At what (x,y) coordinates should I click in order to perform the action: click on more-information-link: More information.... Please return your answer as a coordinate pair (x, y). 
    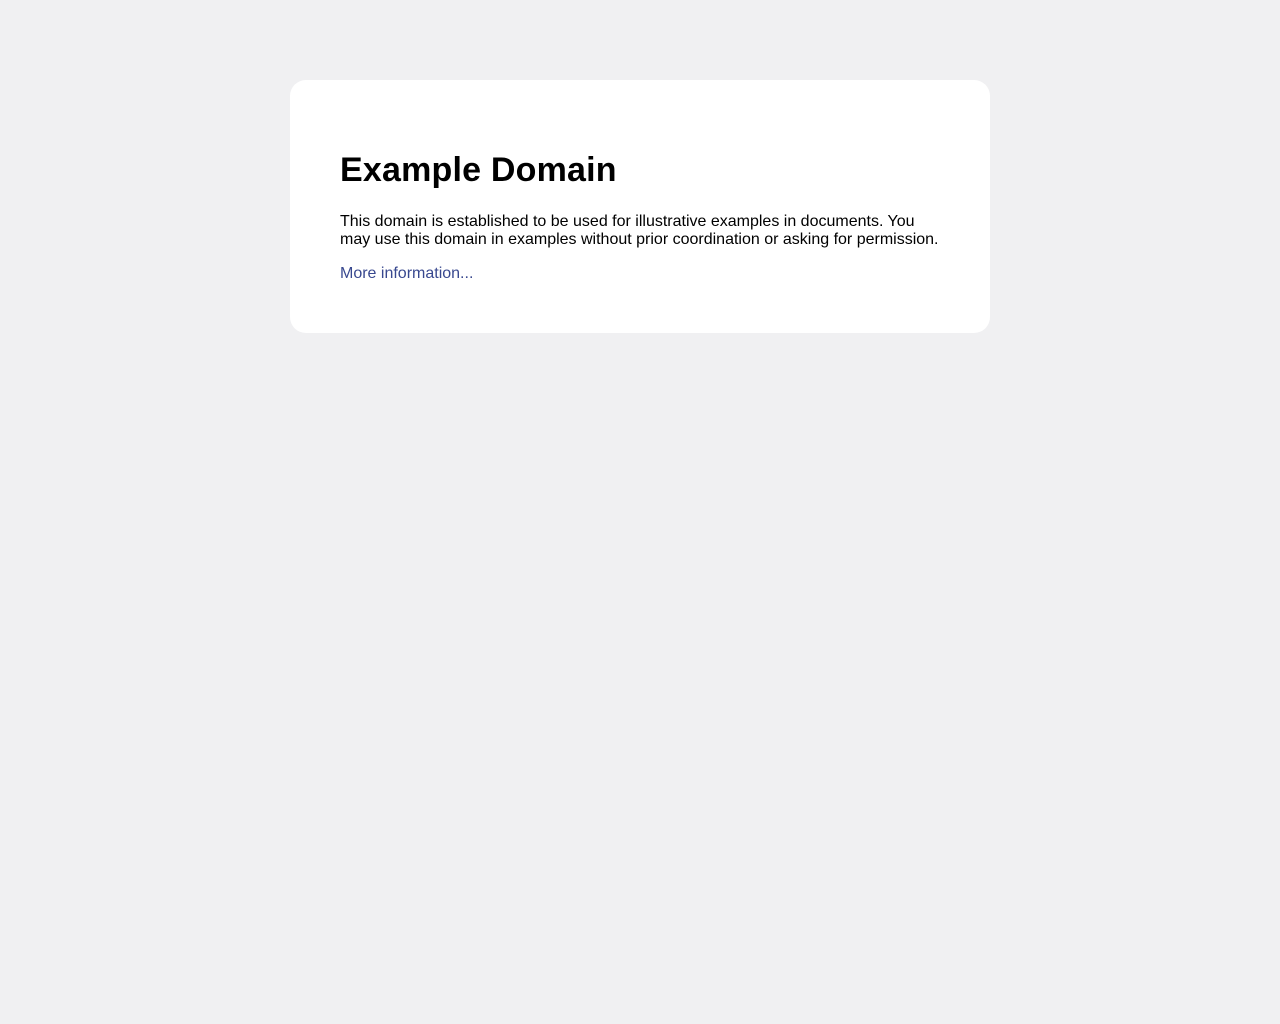
    Looking at the image, I should click on (406, 274).